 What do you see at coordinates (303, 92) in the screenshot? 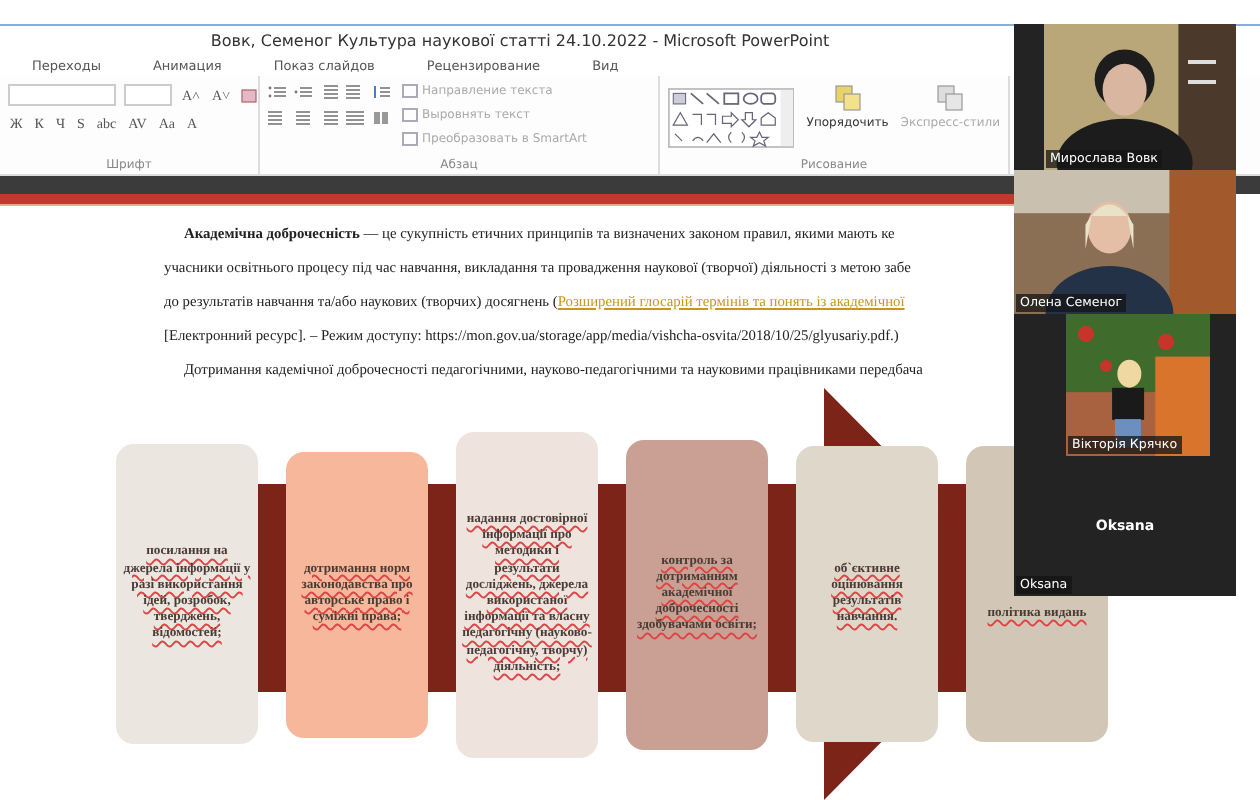
I see `numbered-list-icon` at bounding box center [303, 92].